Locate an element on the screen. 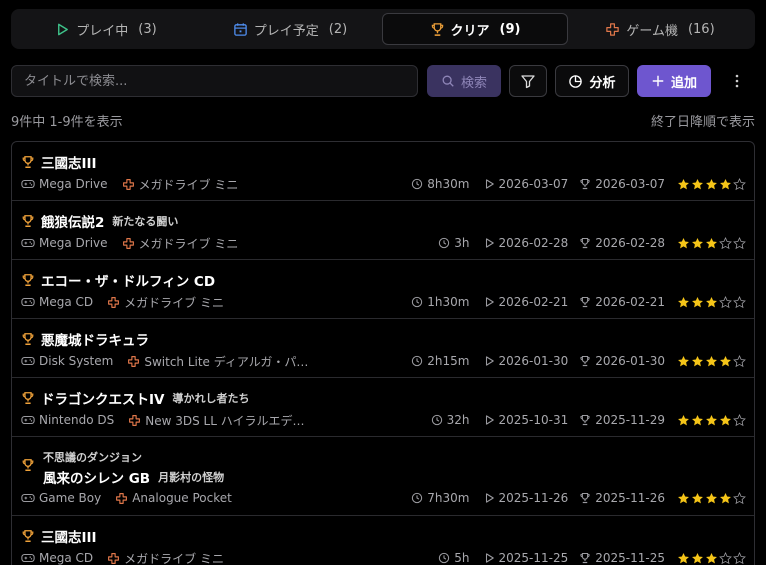 The width and height of the screenshot is (766, 565). end-date-value: 2026-01-30 is located at coordinates (630, 361).